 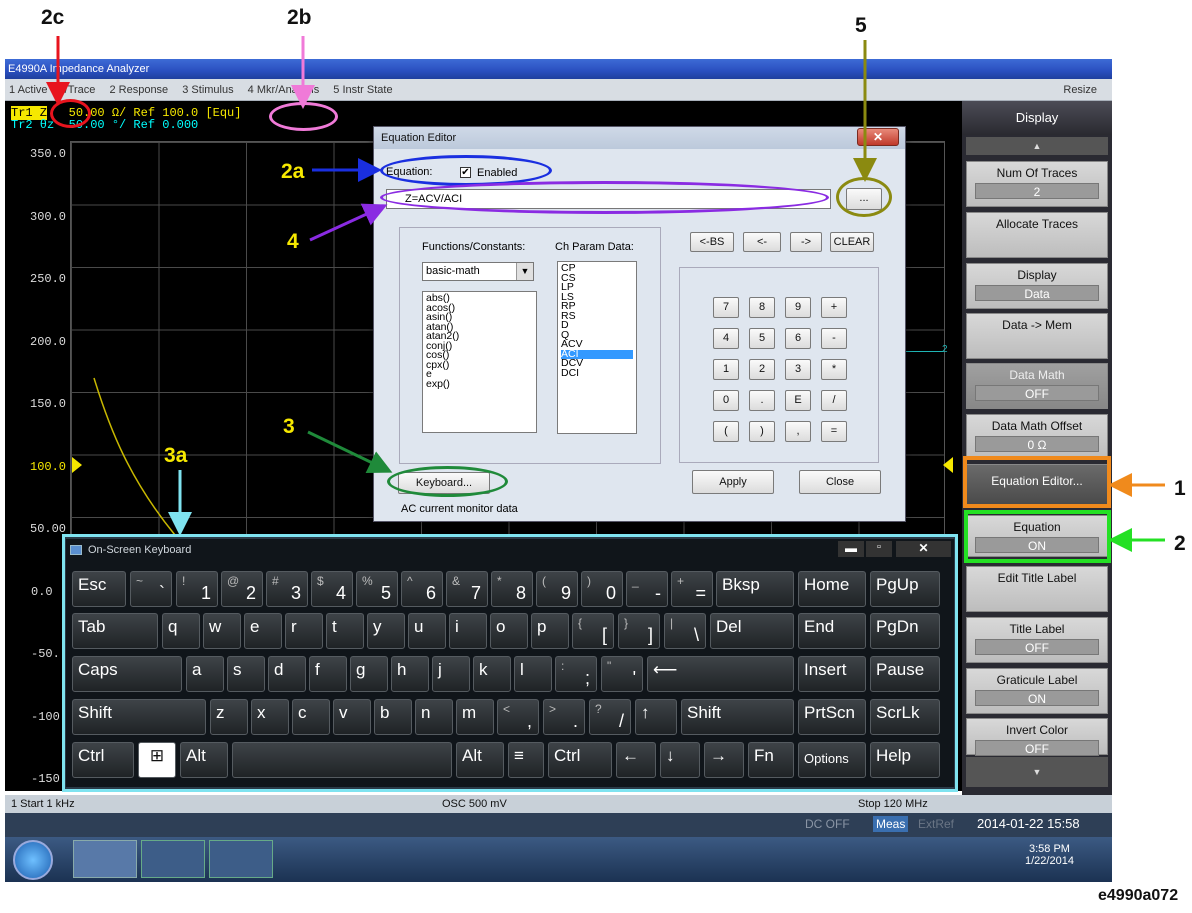 I want to click on callout-3a: 3a, so click(x=176, y=455).